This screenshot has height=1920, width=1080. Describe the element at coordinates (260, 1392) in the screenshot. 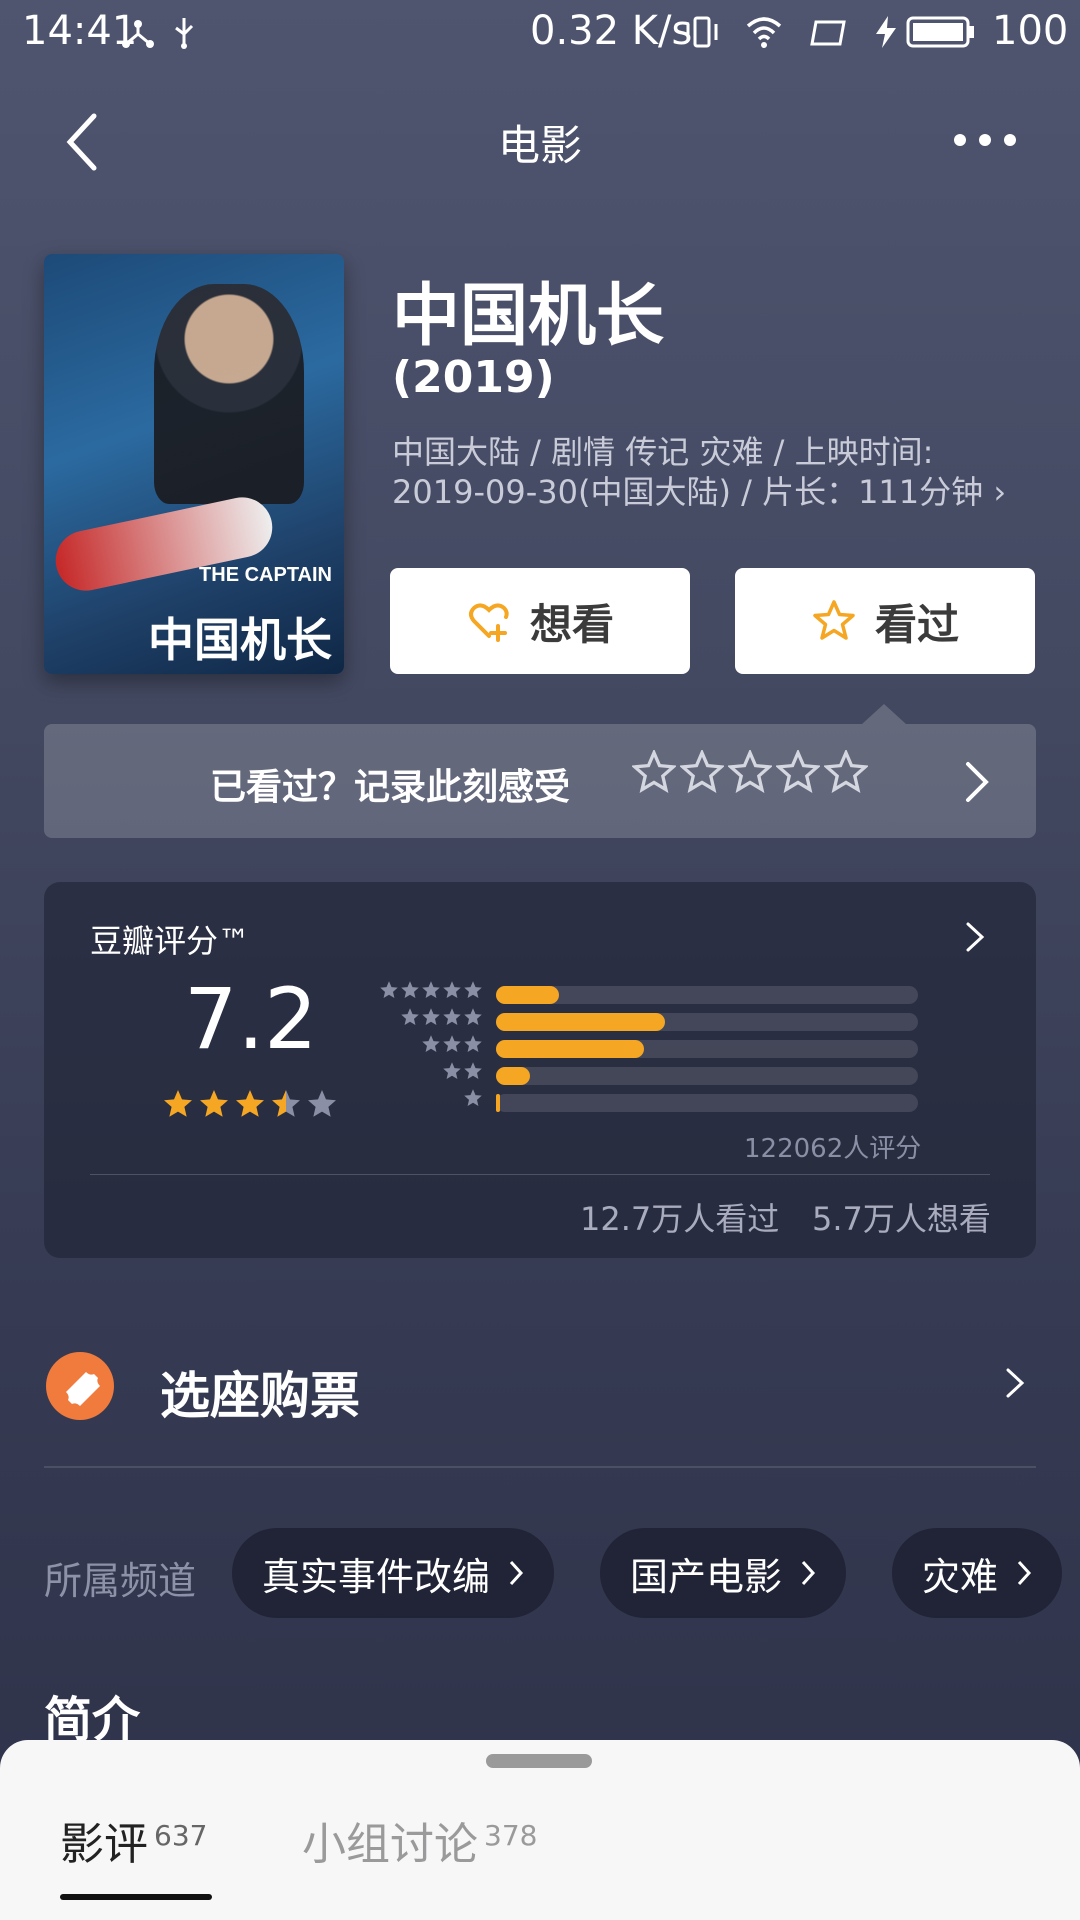

I see `buy-ticket-label: 选座购票` at that location.